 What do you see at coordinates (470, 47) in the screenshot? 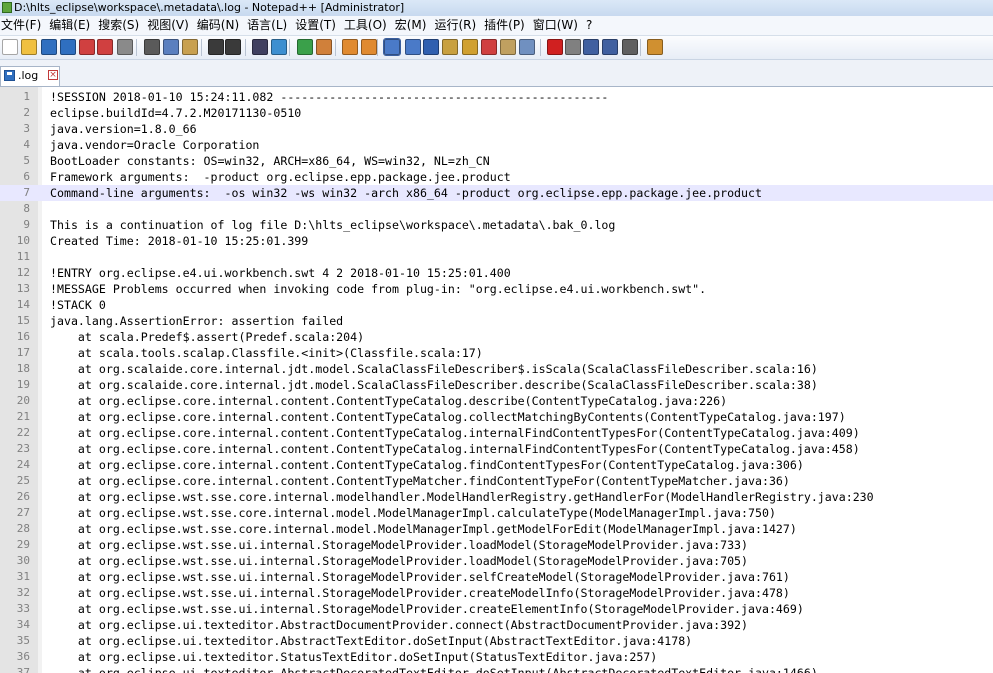
I see `doc-map-icon` at bounding box center [470, 47].